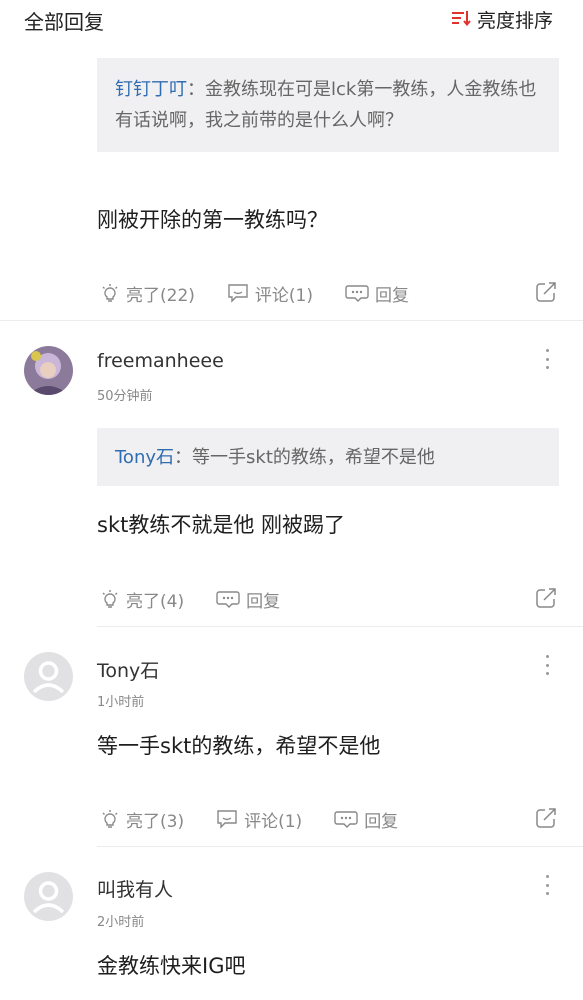 The width and height of the screenshot is (583, 1000). What do you see at coordinates (329, 599) in the screenshot?
I see `comment-actions: 亮了(4) 回复` at bounding box center [329, 599].